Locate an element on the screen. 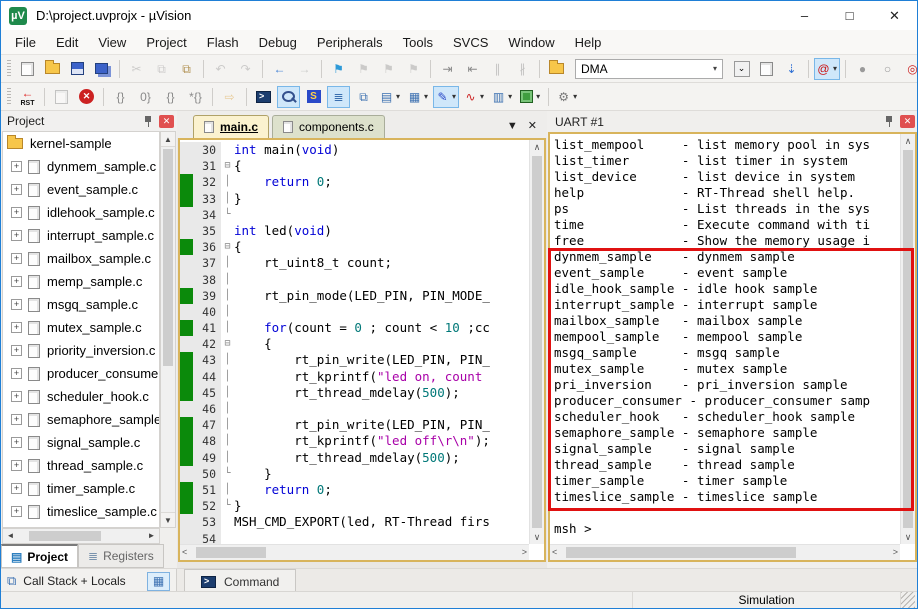 Image resolution: width=918 pixels, height=609 pixels. clear-bookmarks-button: ⚑ is located at coordinates (413, 69).